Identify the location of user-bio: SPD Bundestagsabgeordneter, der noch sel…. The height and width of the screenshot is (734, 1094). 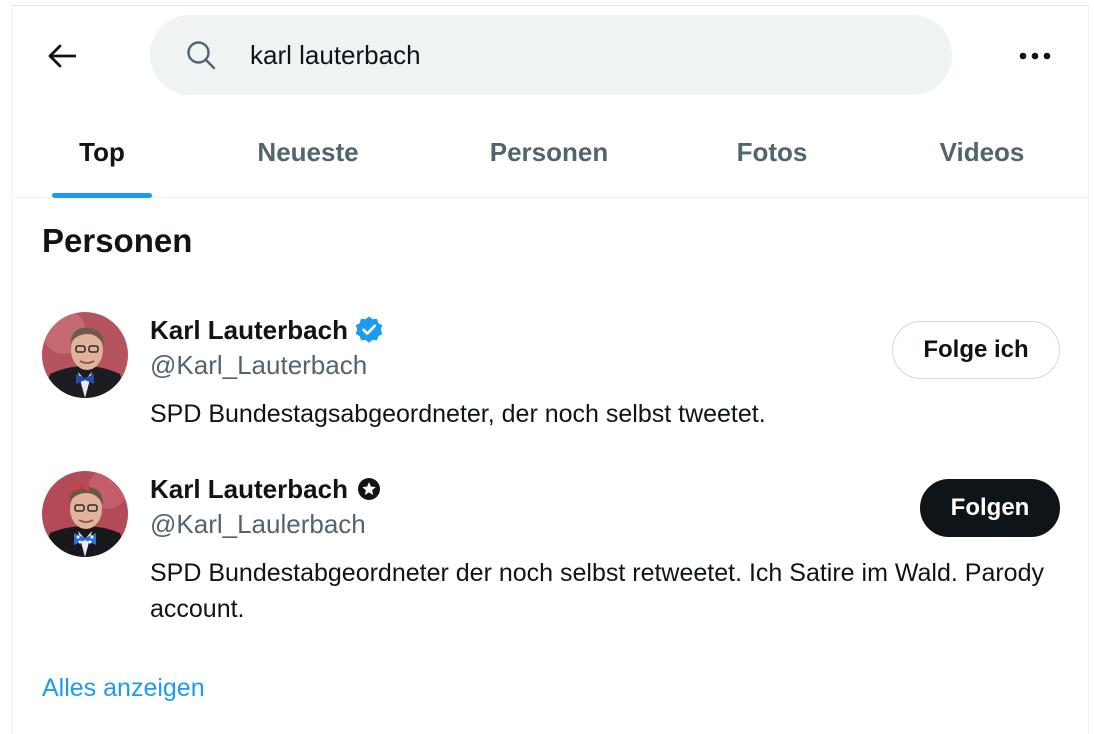
(458, 414).